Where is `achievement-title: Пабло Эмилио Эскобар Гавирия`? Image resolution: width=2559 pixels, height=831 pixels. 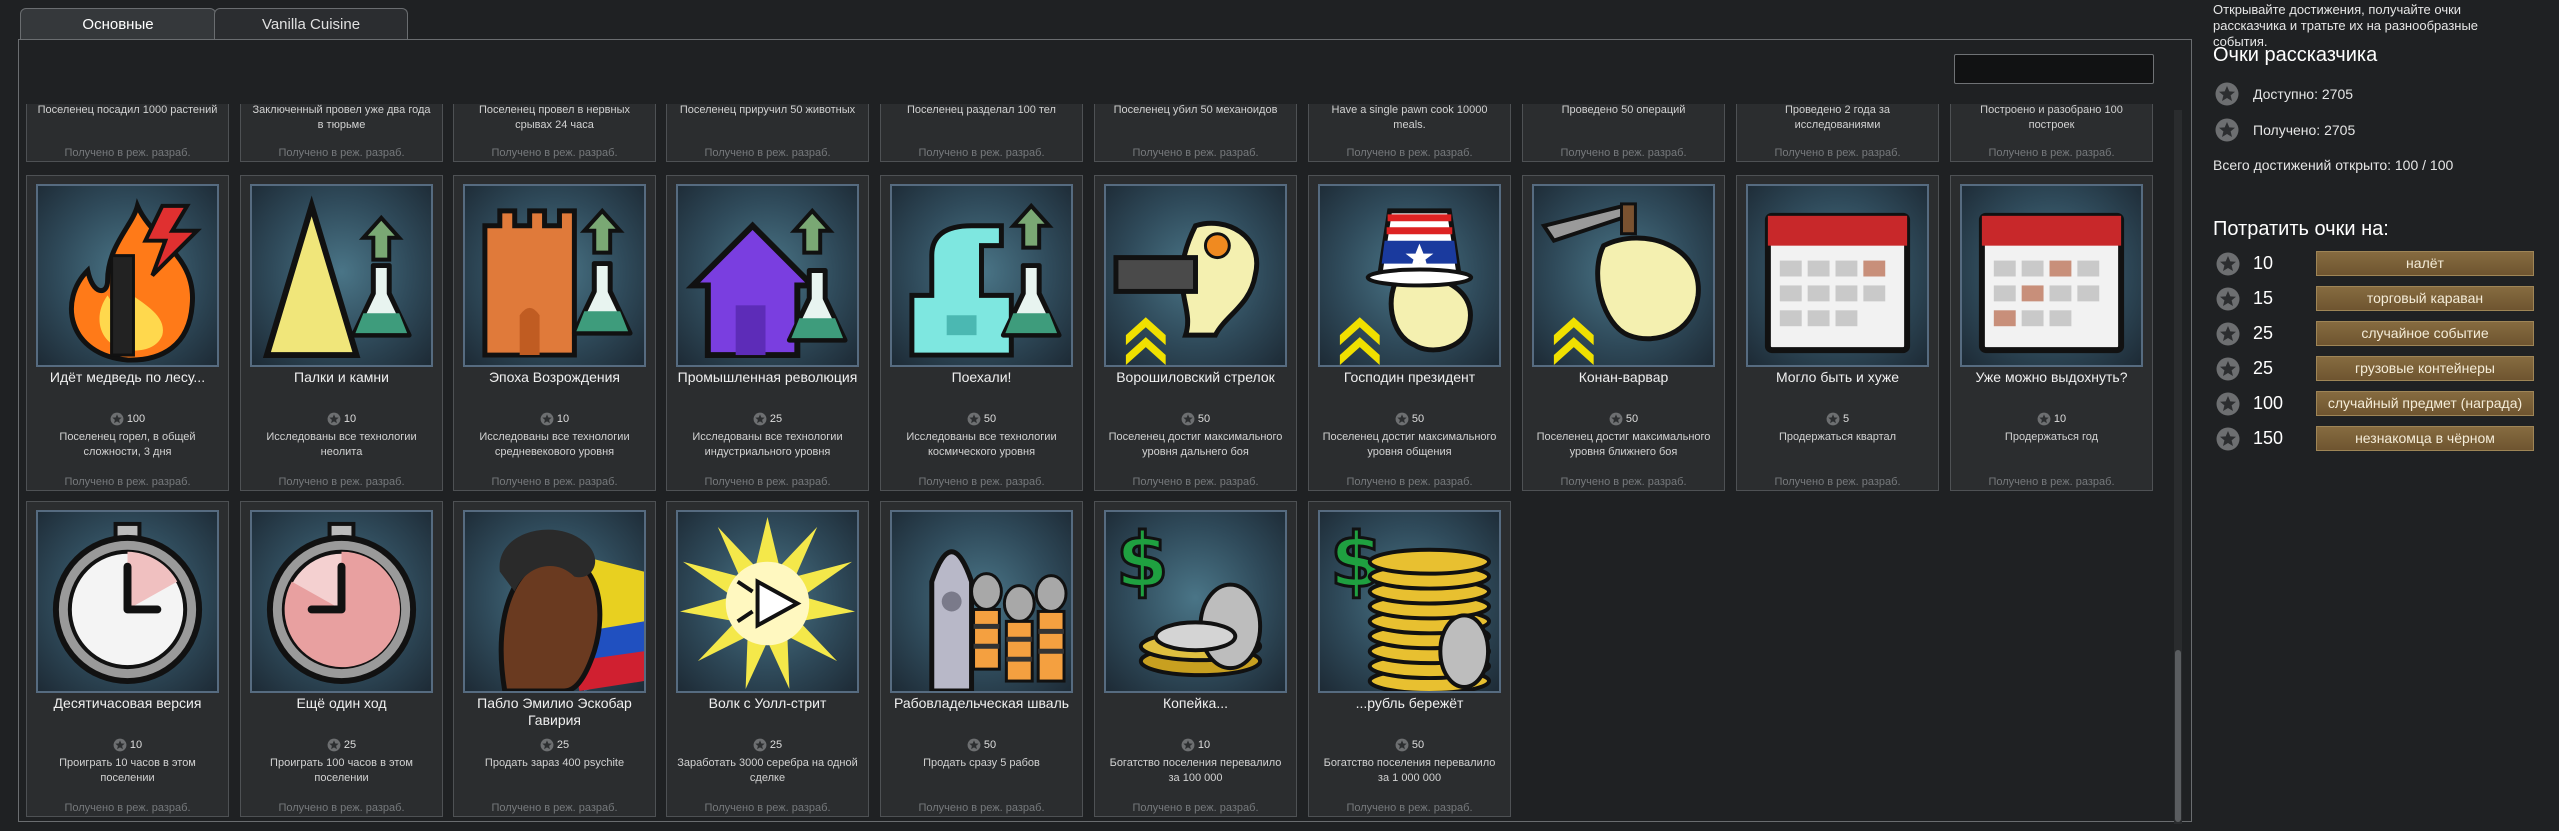 achievement-title: Пабло Эмилио Эскобар Гавирия is located at coordinates (554, 711).